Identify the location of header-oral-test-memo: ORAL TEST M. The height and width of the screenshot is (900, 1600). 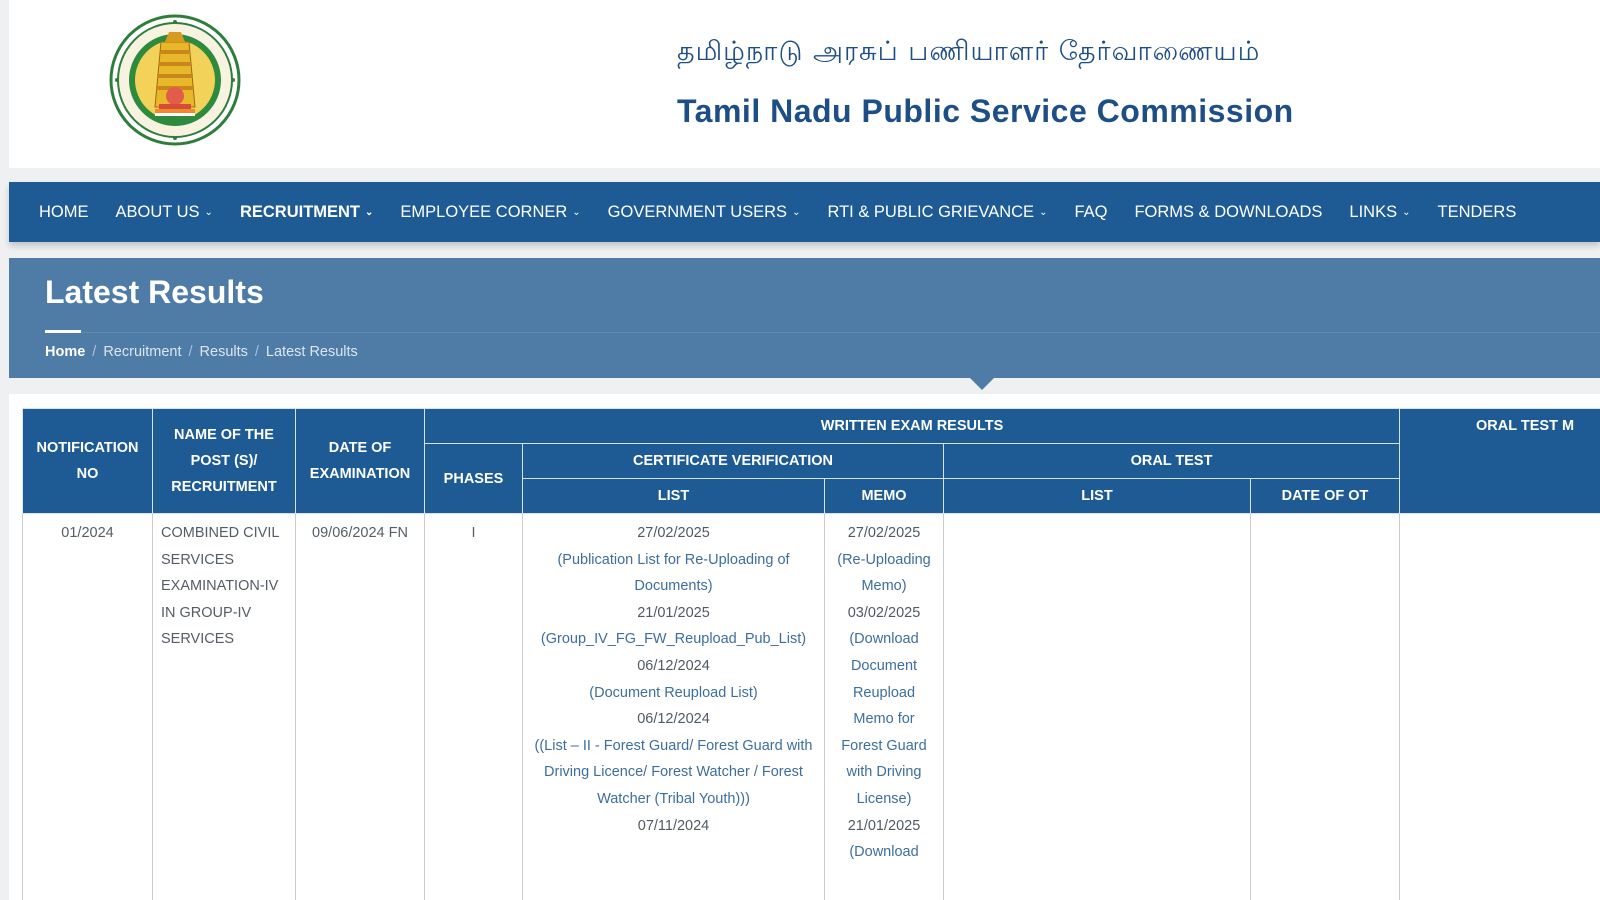
(1499, 461).